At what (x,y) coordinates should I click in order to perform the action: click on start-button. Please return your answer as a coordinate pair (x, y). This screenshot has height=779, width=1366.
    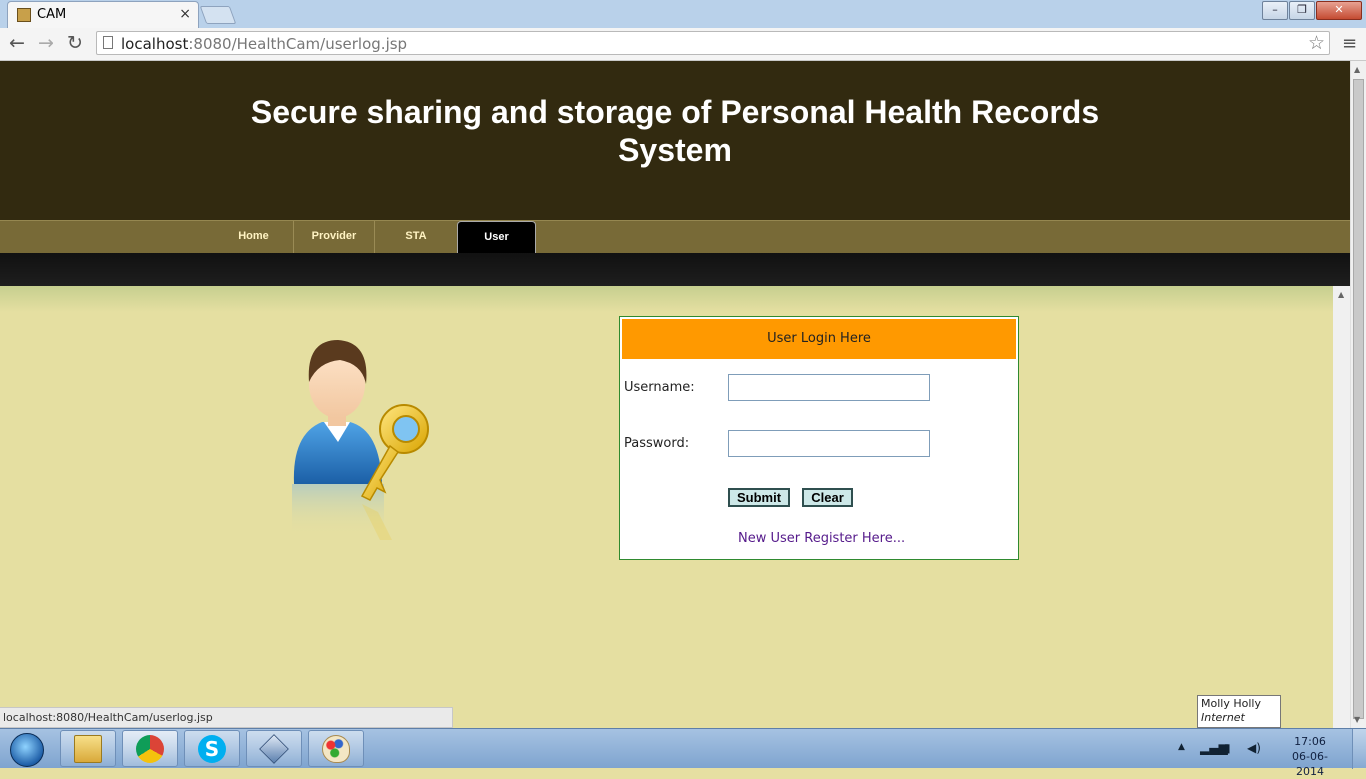
    Looking at the image, I should click on (27, 749).